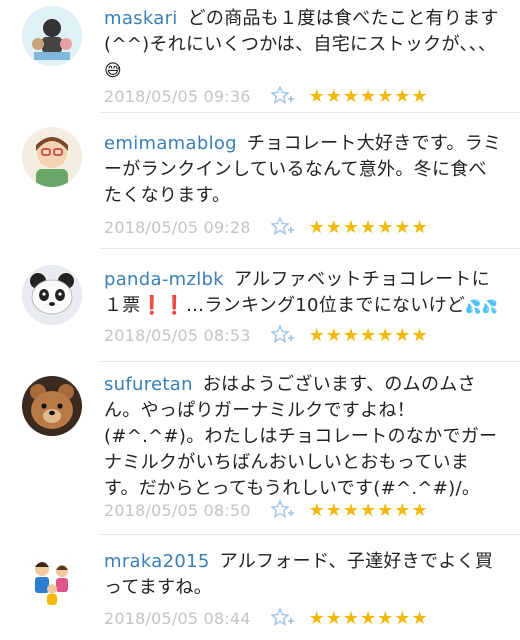  Describe the element at coordinates (177, 510) in the screenshot. I see `timestamp: 2018/05/05 08:50` at that location.